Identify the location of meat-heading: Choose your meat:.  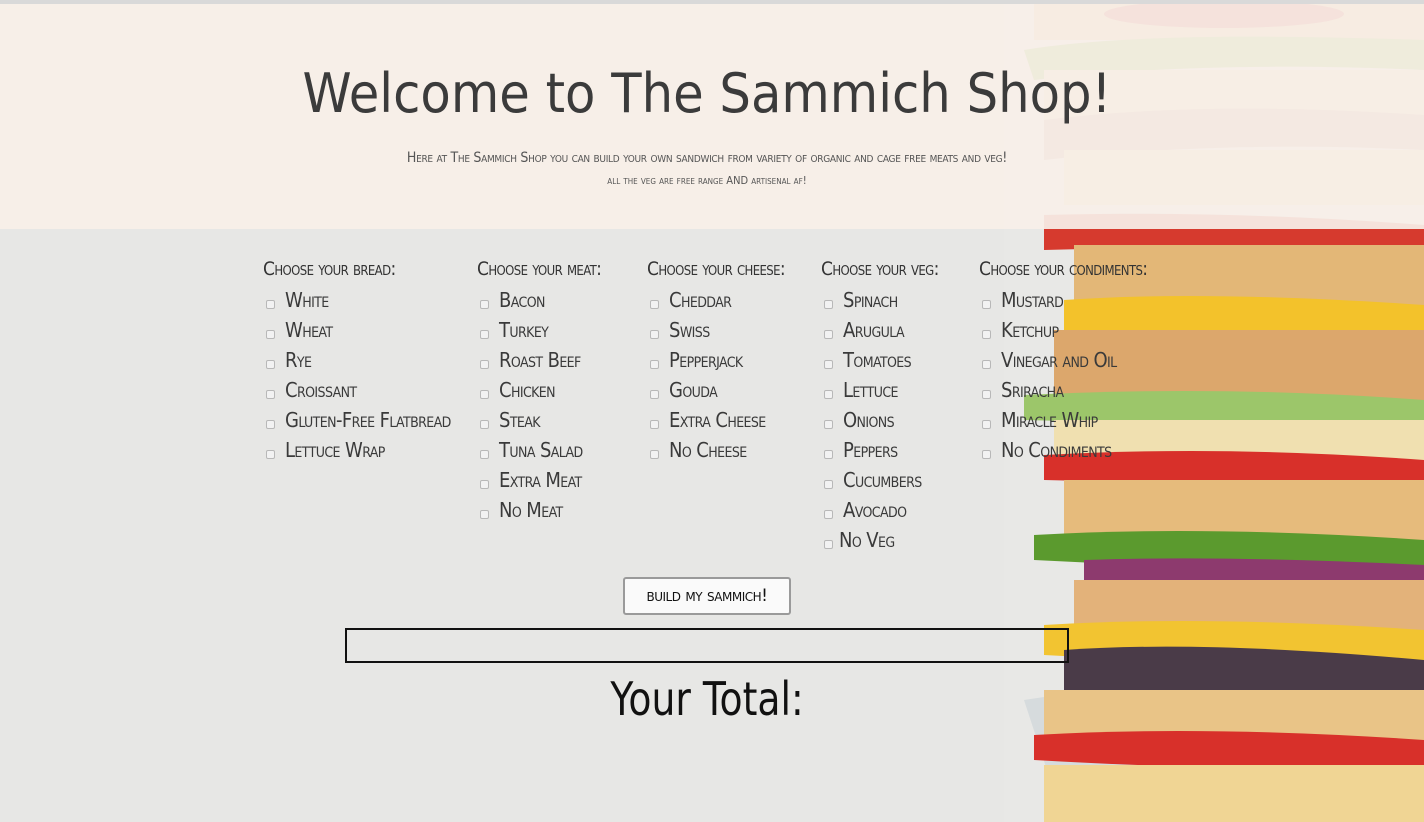
(539, 269).